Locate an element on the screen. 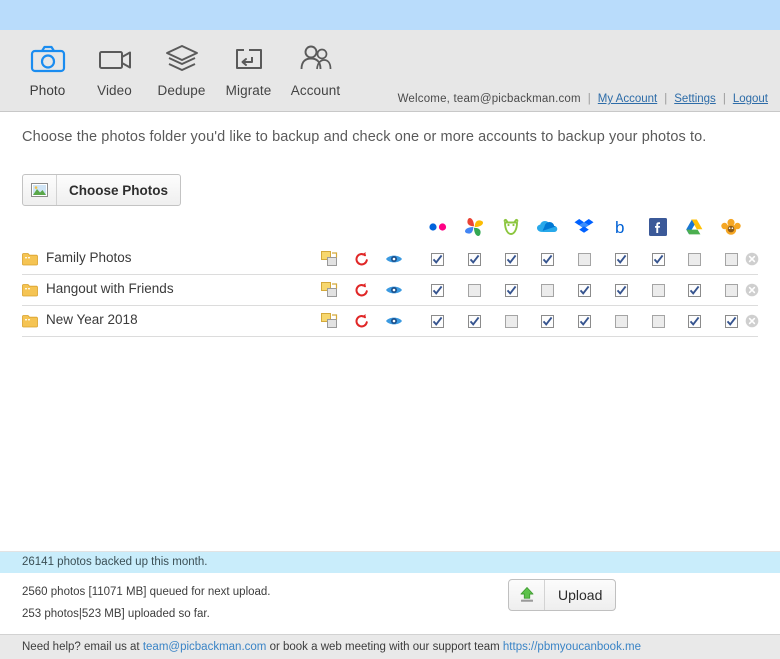  upload-button: Upload is located at coordinates (562, 595).